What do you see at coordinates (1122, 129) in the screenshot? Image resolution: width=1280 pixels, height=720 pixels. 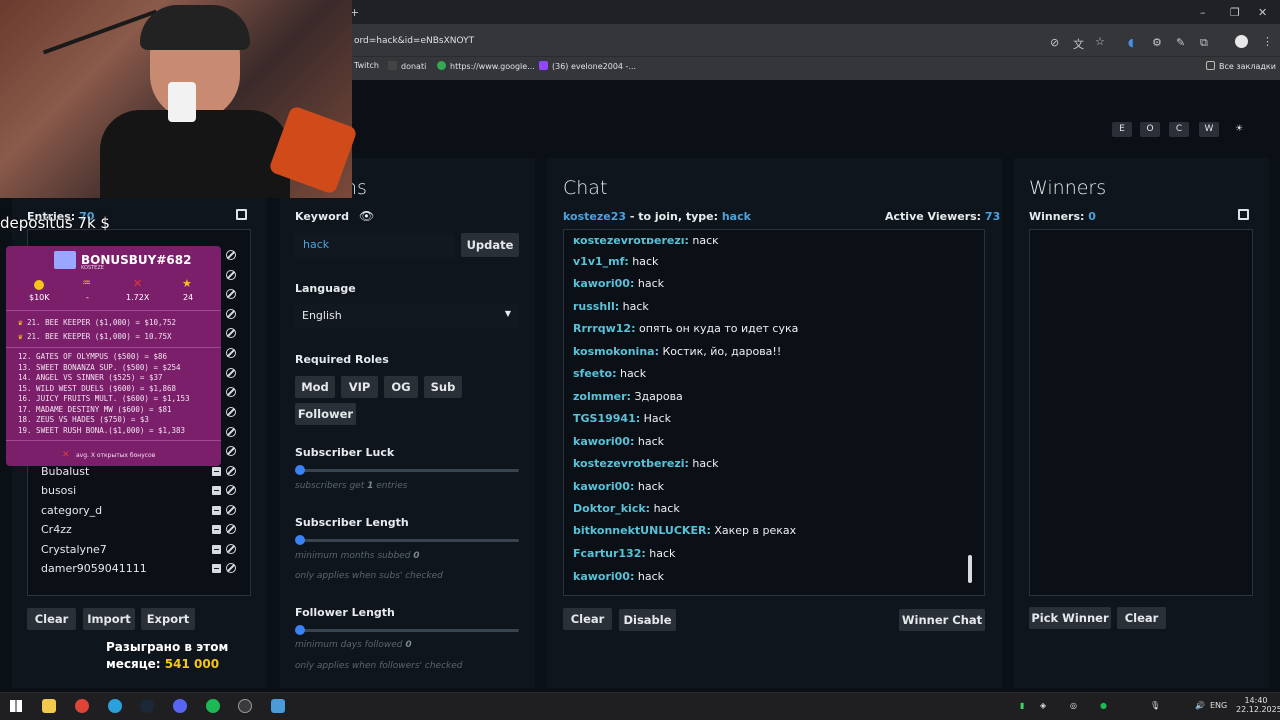 I see `nav-button-e: E` at bounding box center [1122, 129].